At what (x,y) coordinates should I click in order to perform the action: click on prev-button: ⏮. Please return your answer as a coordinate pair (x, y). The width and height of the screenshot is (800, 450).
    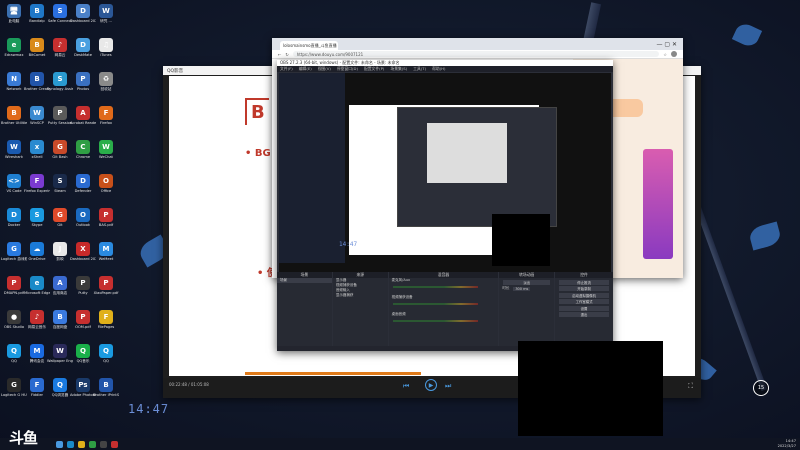
    Looking at the image, I should click on (406, 386).